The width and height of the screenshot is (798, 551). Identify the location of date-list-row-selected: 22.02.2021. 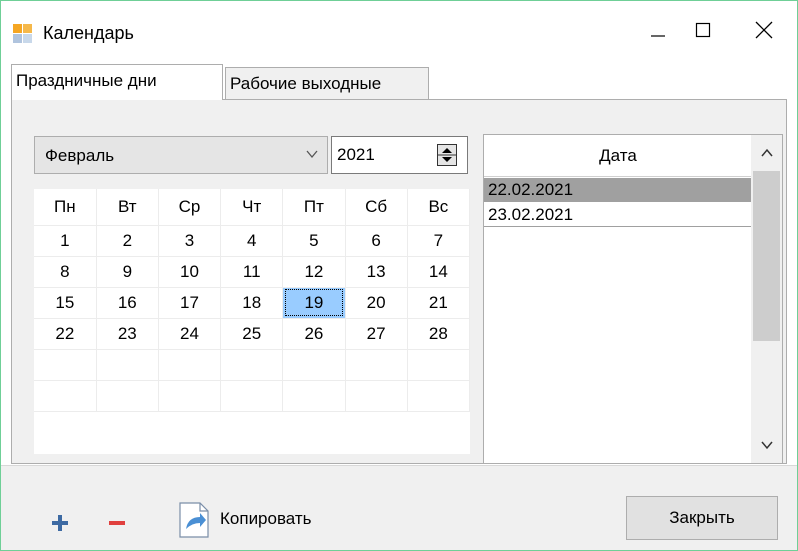
(618, 190).